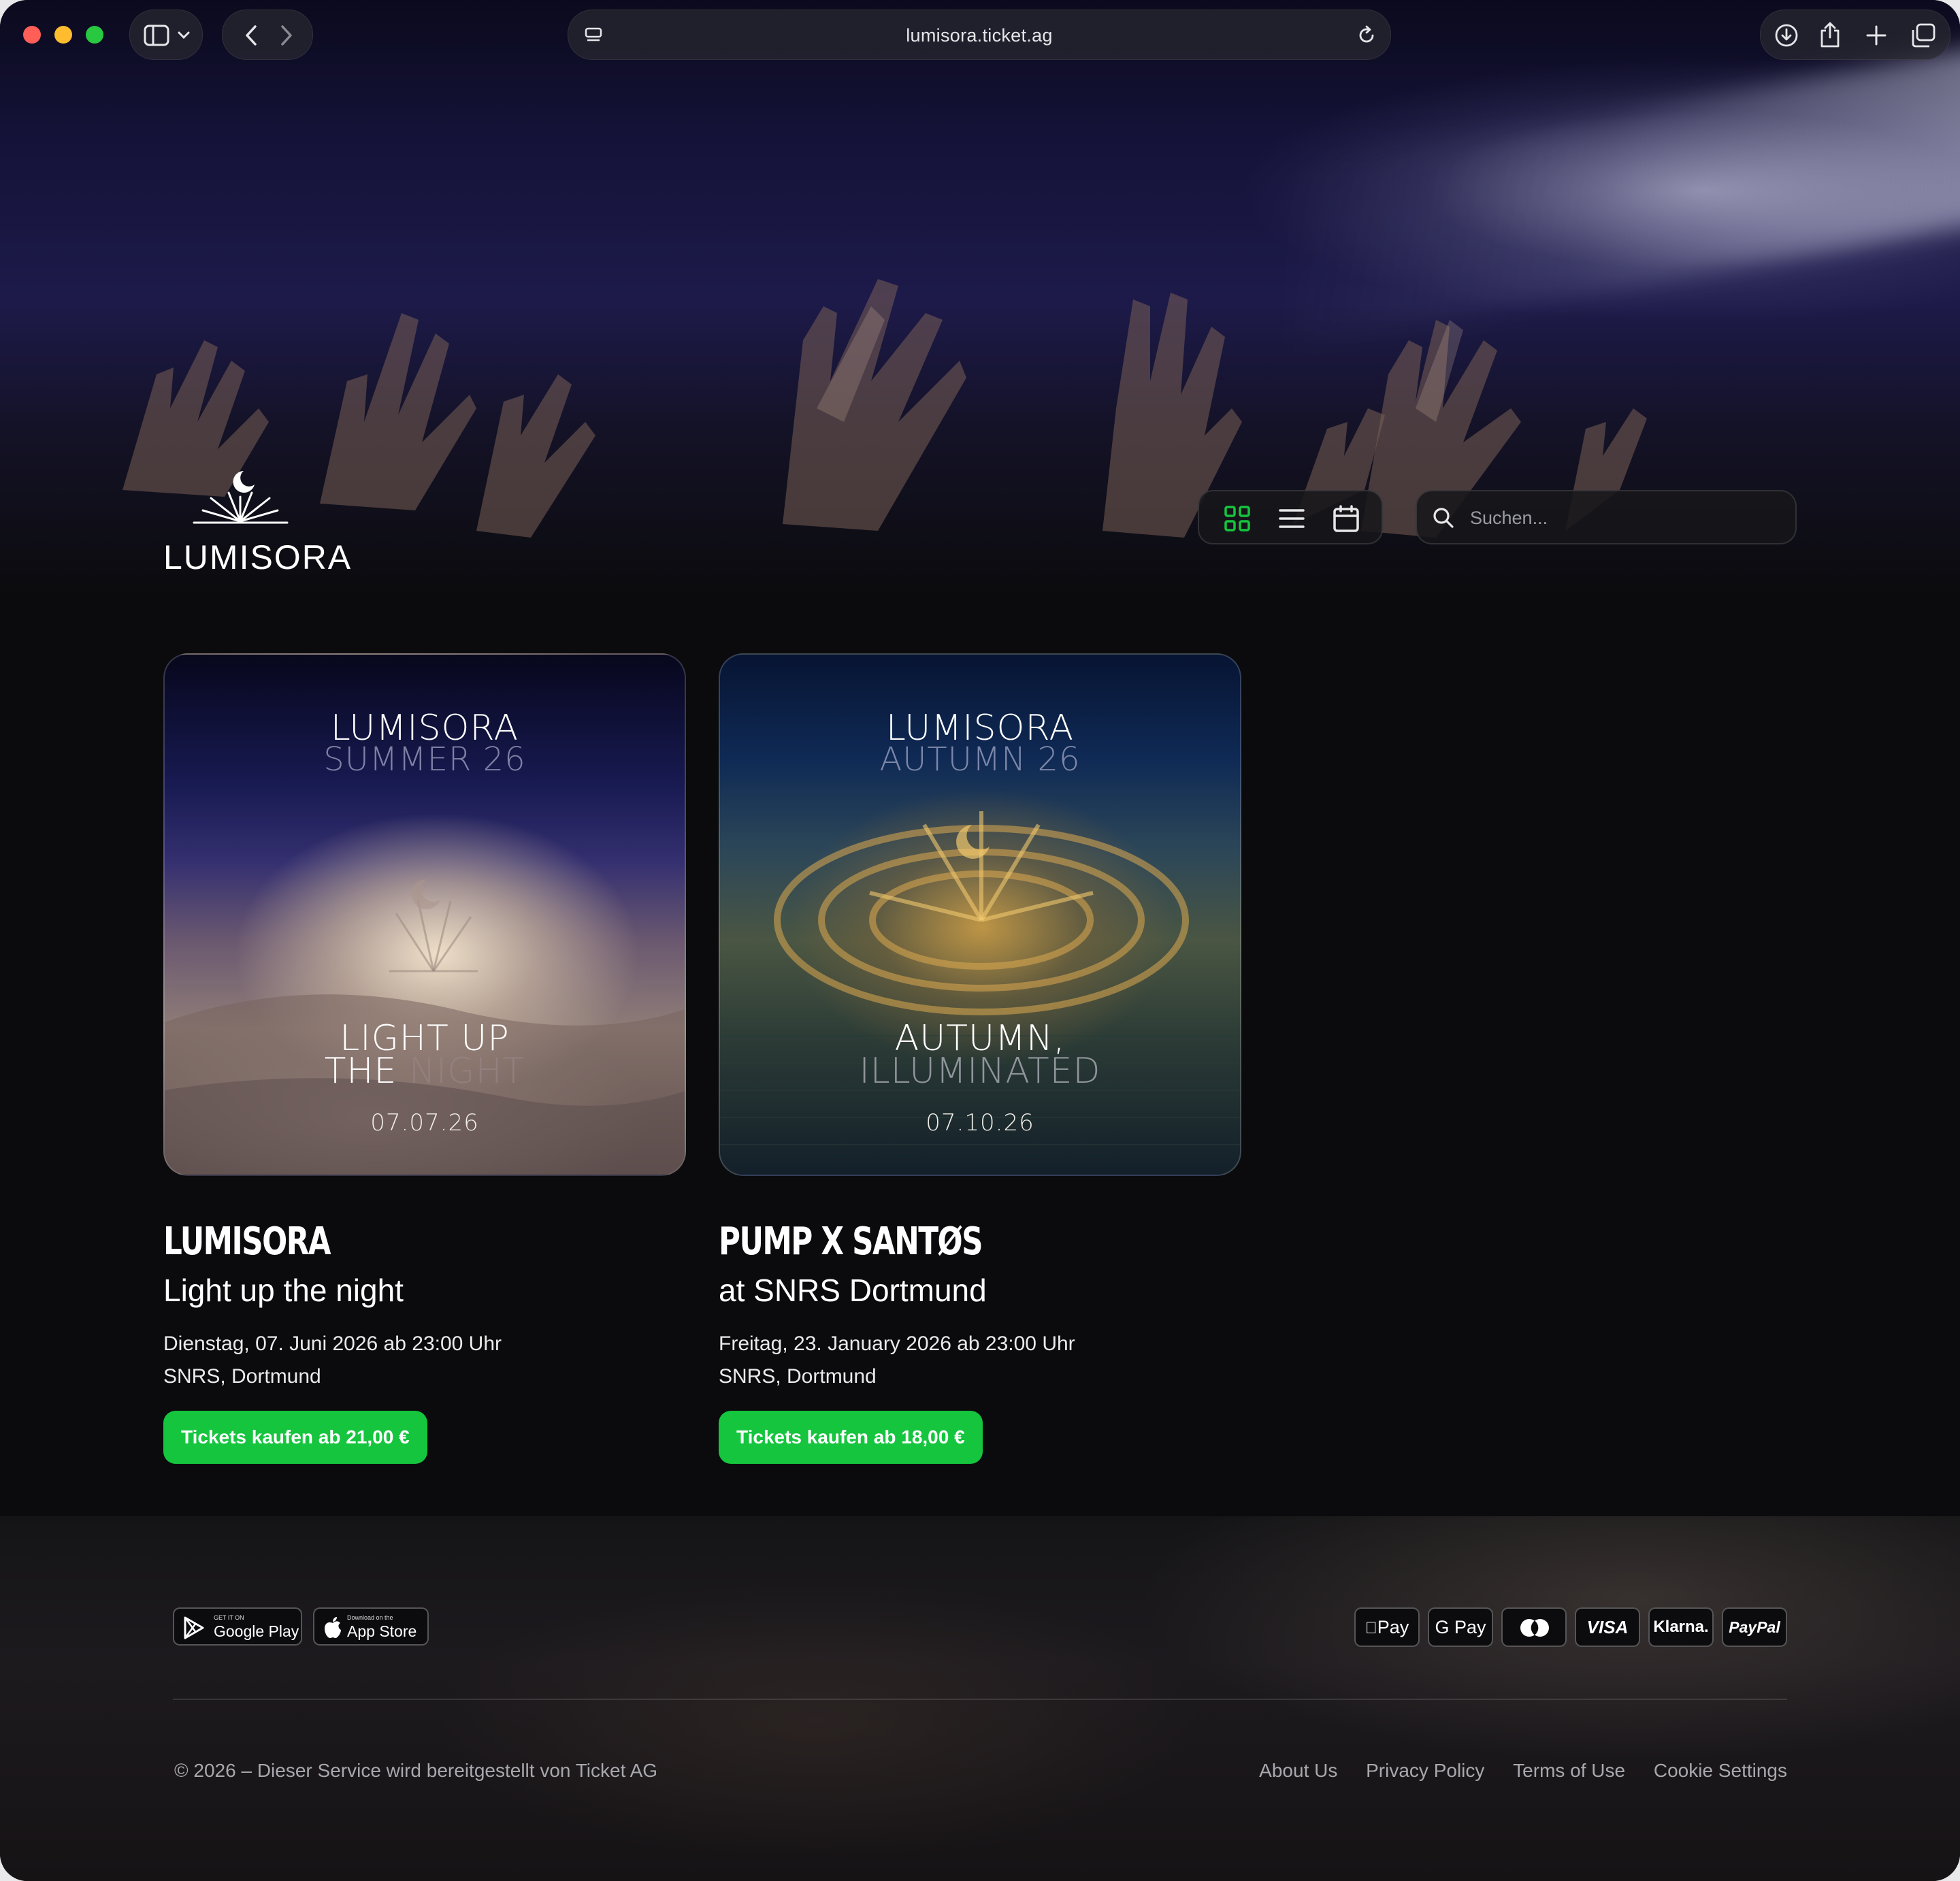  What do you see at coordinates (229, 1617) in the screenshot?
I see `badge-caption: GET IT ON` at bounding box center [229, 1617].